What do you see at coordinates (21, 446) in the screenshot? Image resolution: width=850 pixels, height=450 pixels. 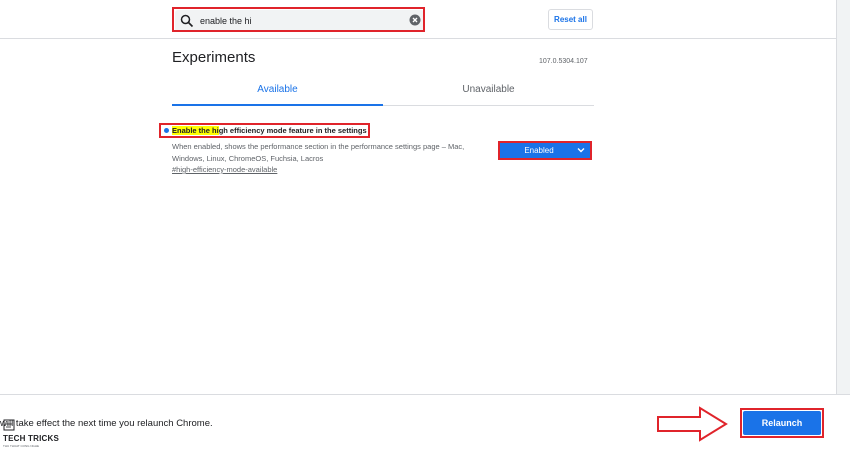 I see `watermark-subtitle: THU THUAT CONG NGHE` at bounding box center [21, 446].